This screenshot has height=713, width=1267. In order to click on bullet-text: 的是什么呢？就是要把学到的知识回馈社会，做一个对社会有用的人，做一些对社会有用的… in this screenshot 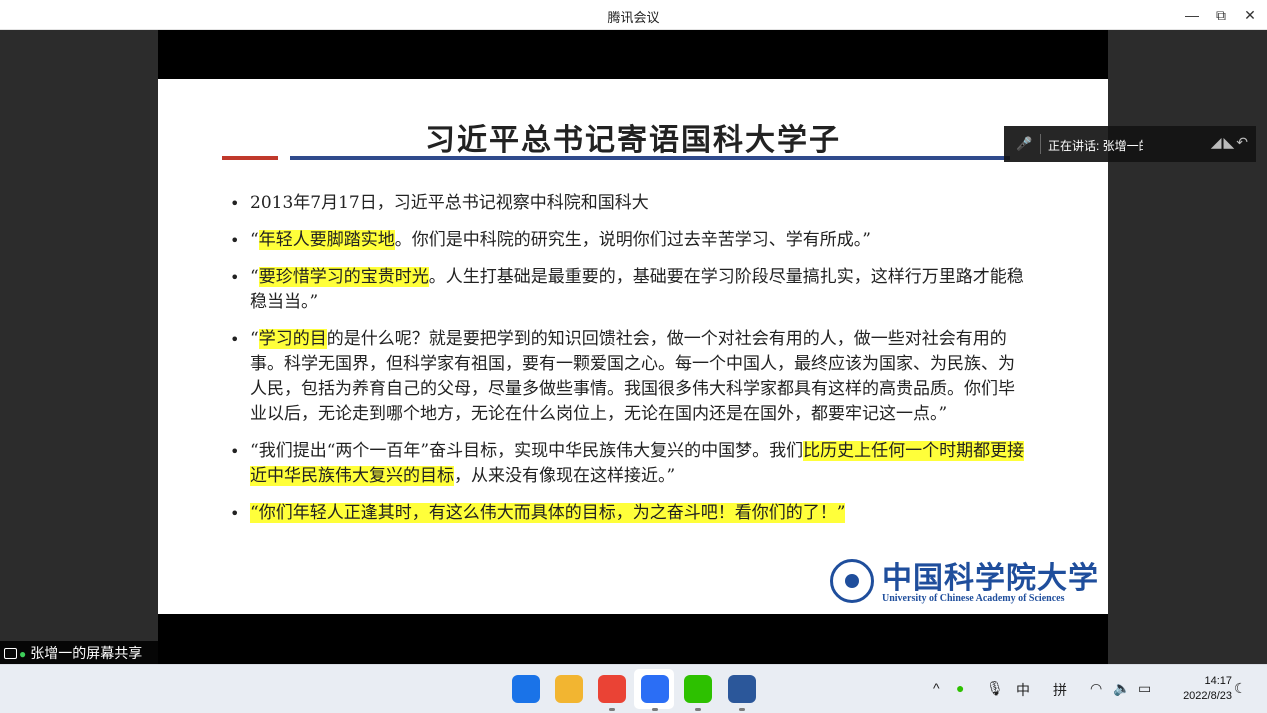, I will do `click(632, 376)`.